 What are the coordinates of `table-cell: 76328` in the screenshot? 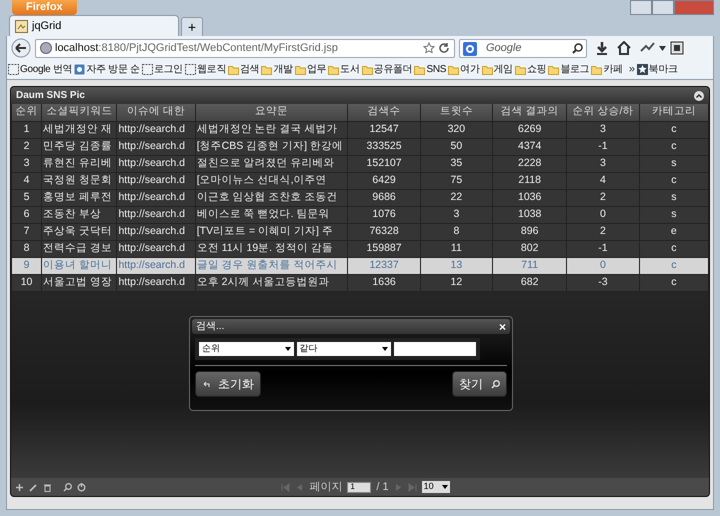 It's located at (384, 231).